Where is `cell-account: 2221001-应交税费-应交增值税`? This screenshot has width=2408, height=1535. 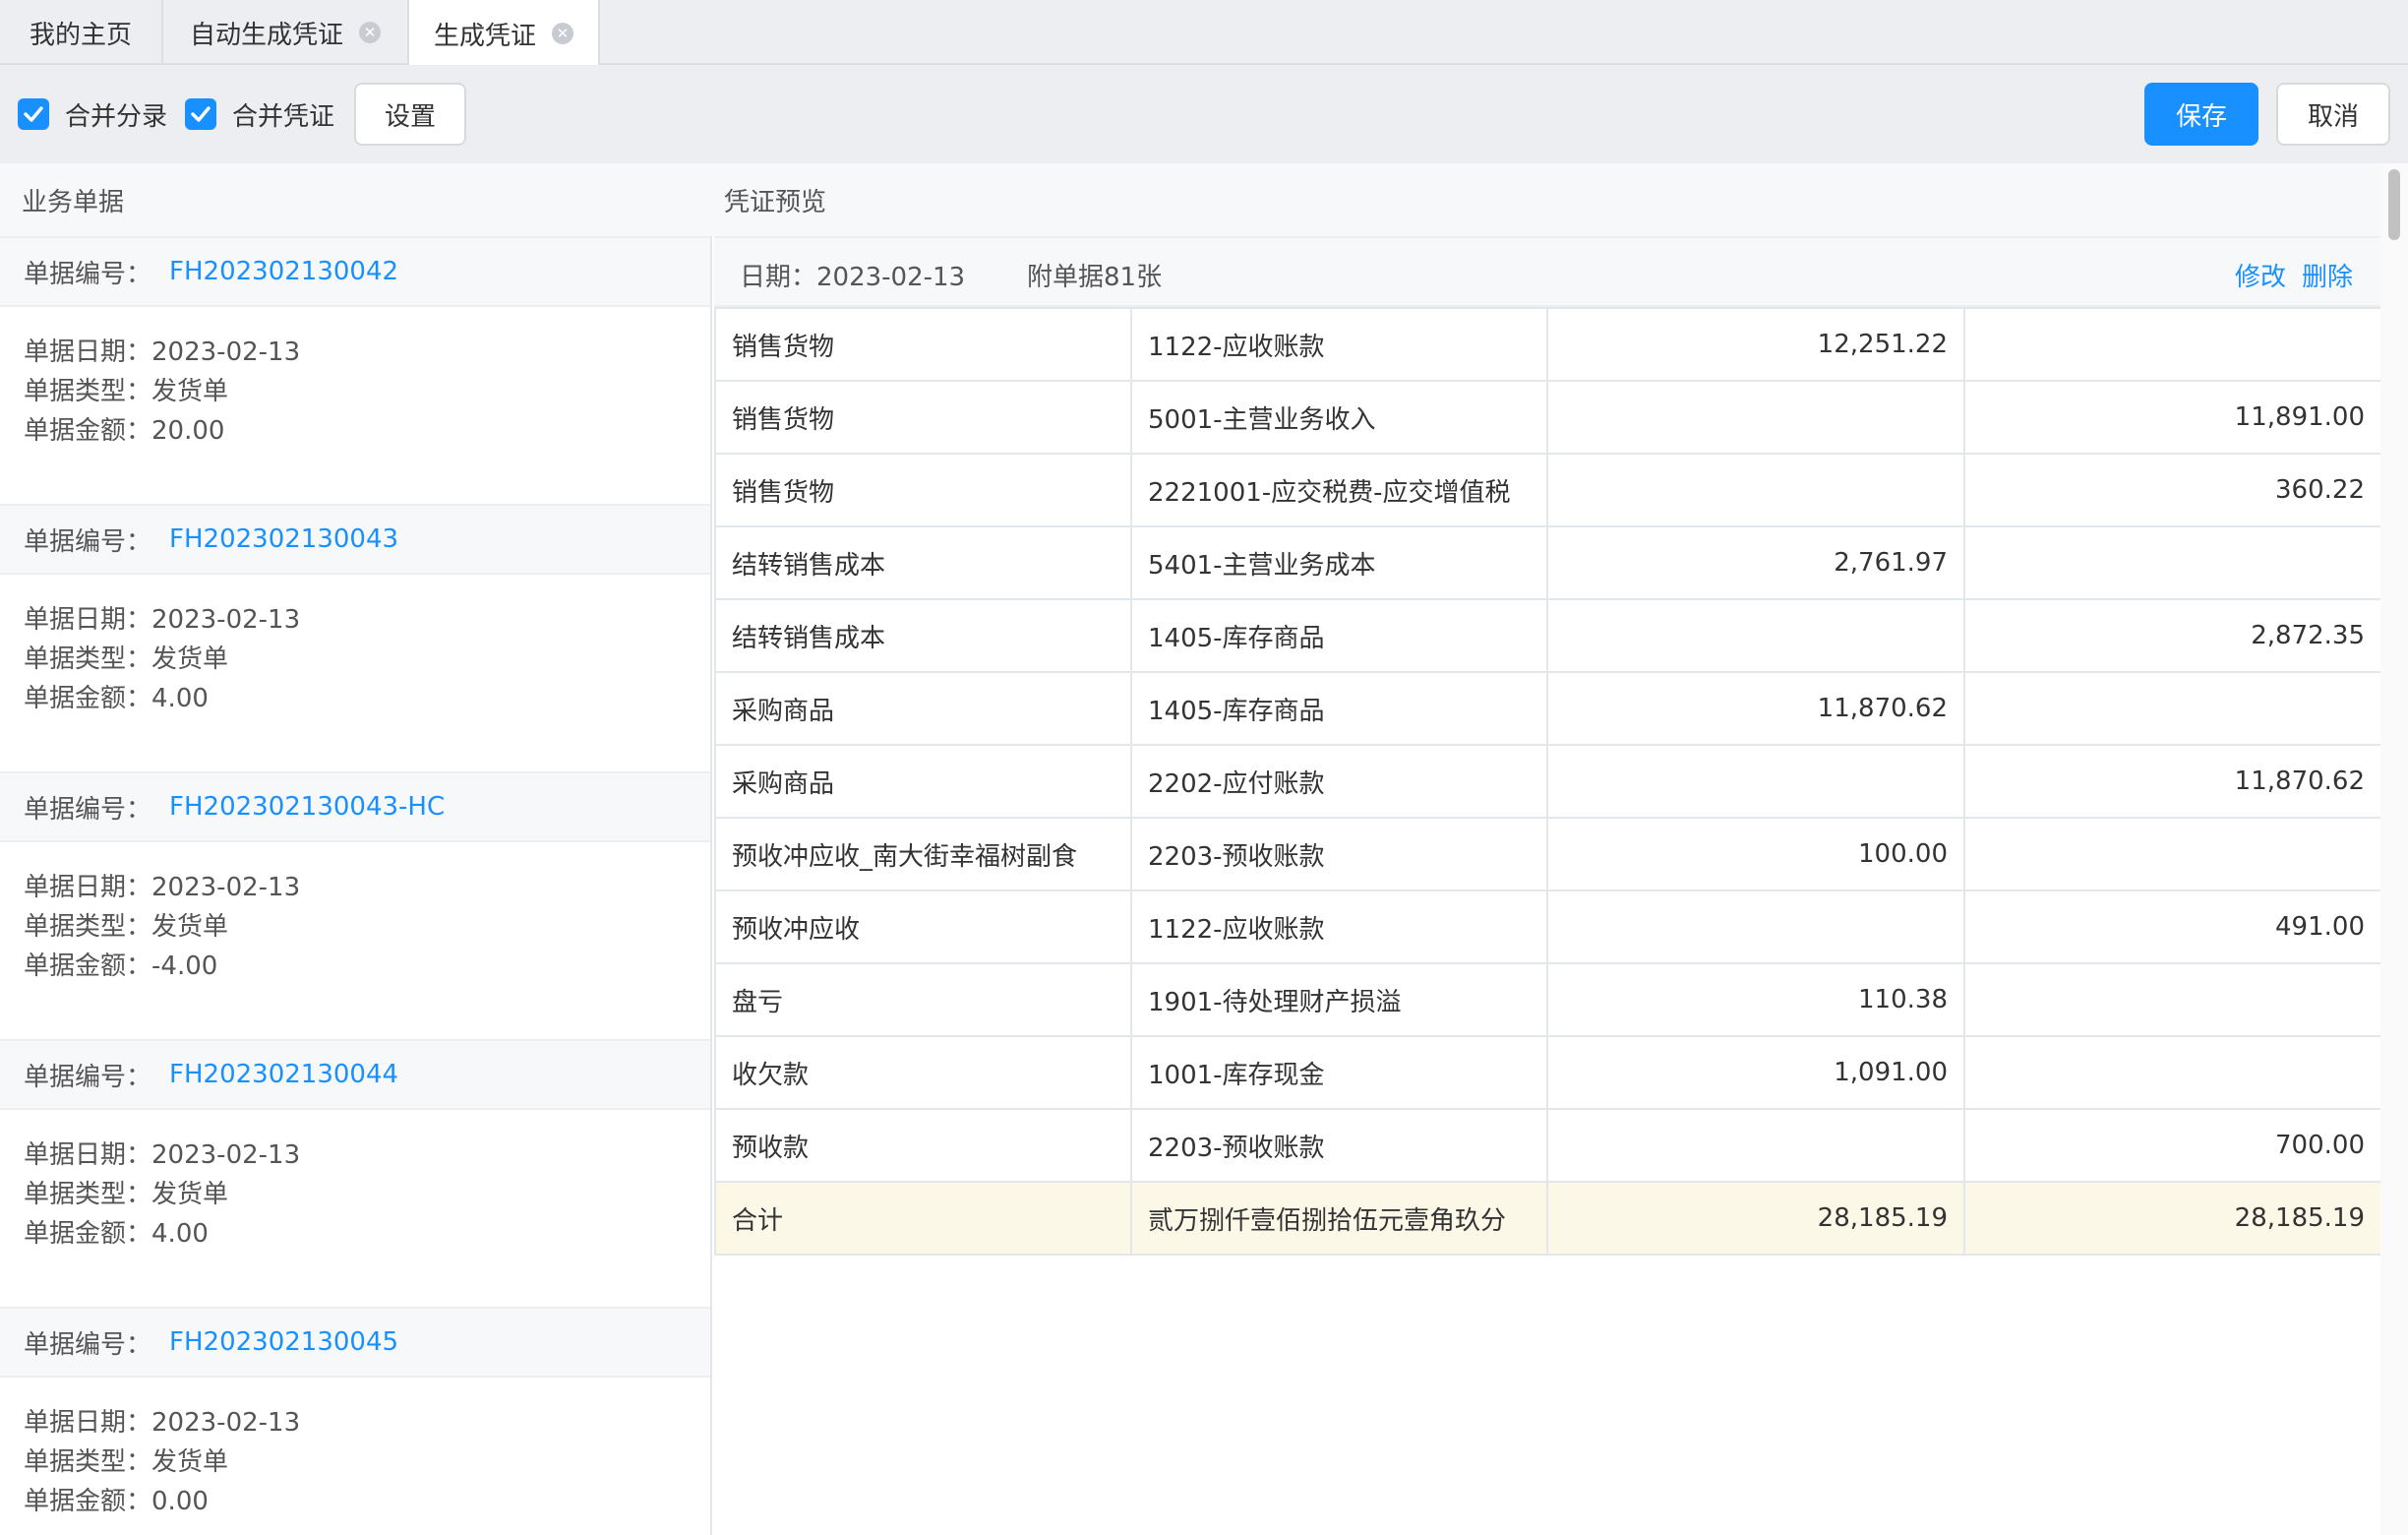 cell-account: 2221001-应交税费-应交增值税 is located at coordinates (1339, 490).